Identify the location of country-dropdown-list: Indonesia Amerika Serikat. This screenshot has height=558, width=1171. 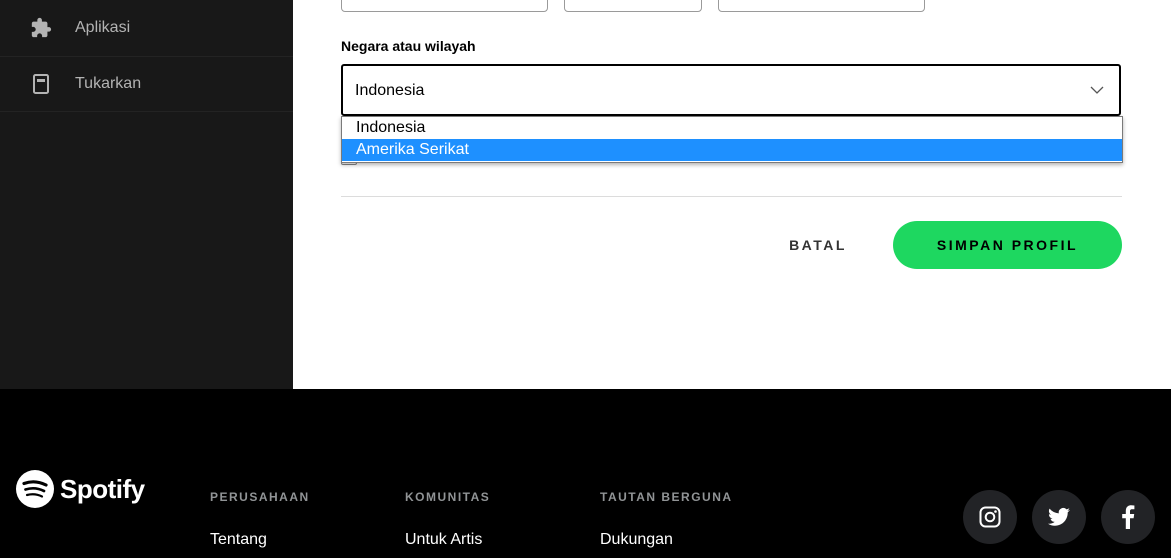
(732, 139).